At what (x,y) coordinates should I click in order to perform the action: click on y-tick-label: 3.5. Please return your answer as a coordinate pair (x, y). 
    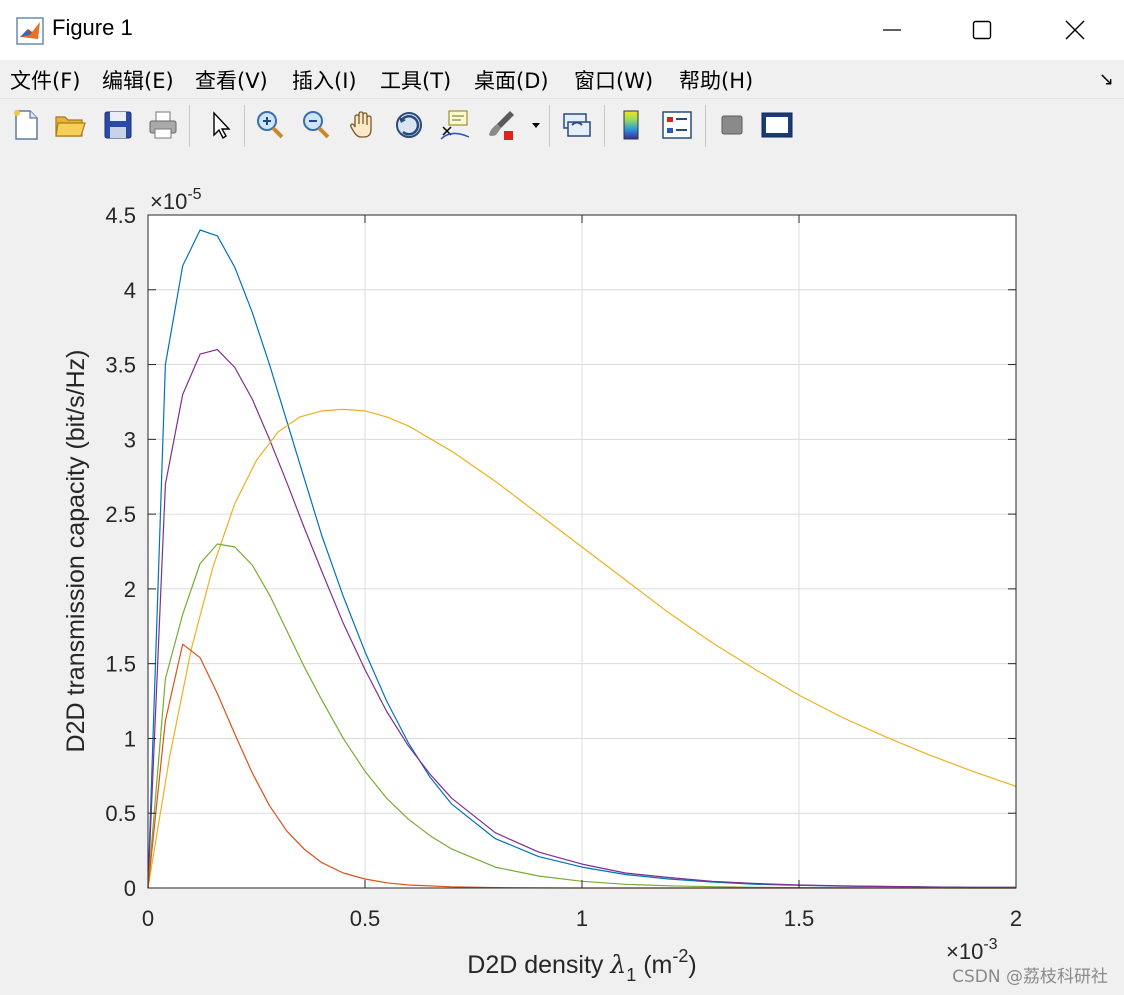
    Looking at the image, I should click on (120, 365).